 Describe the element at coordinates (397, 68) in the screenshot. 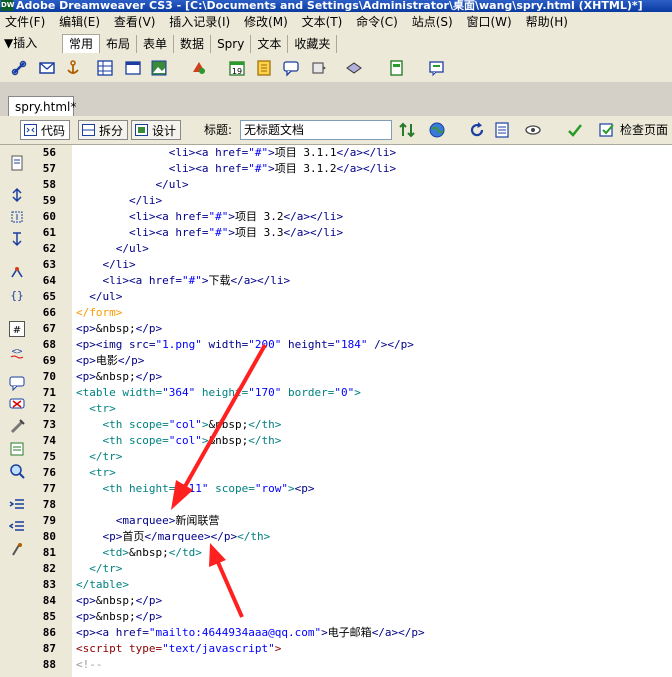

I see `templates-icon` at that location.